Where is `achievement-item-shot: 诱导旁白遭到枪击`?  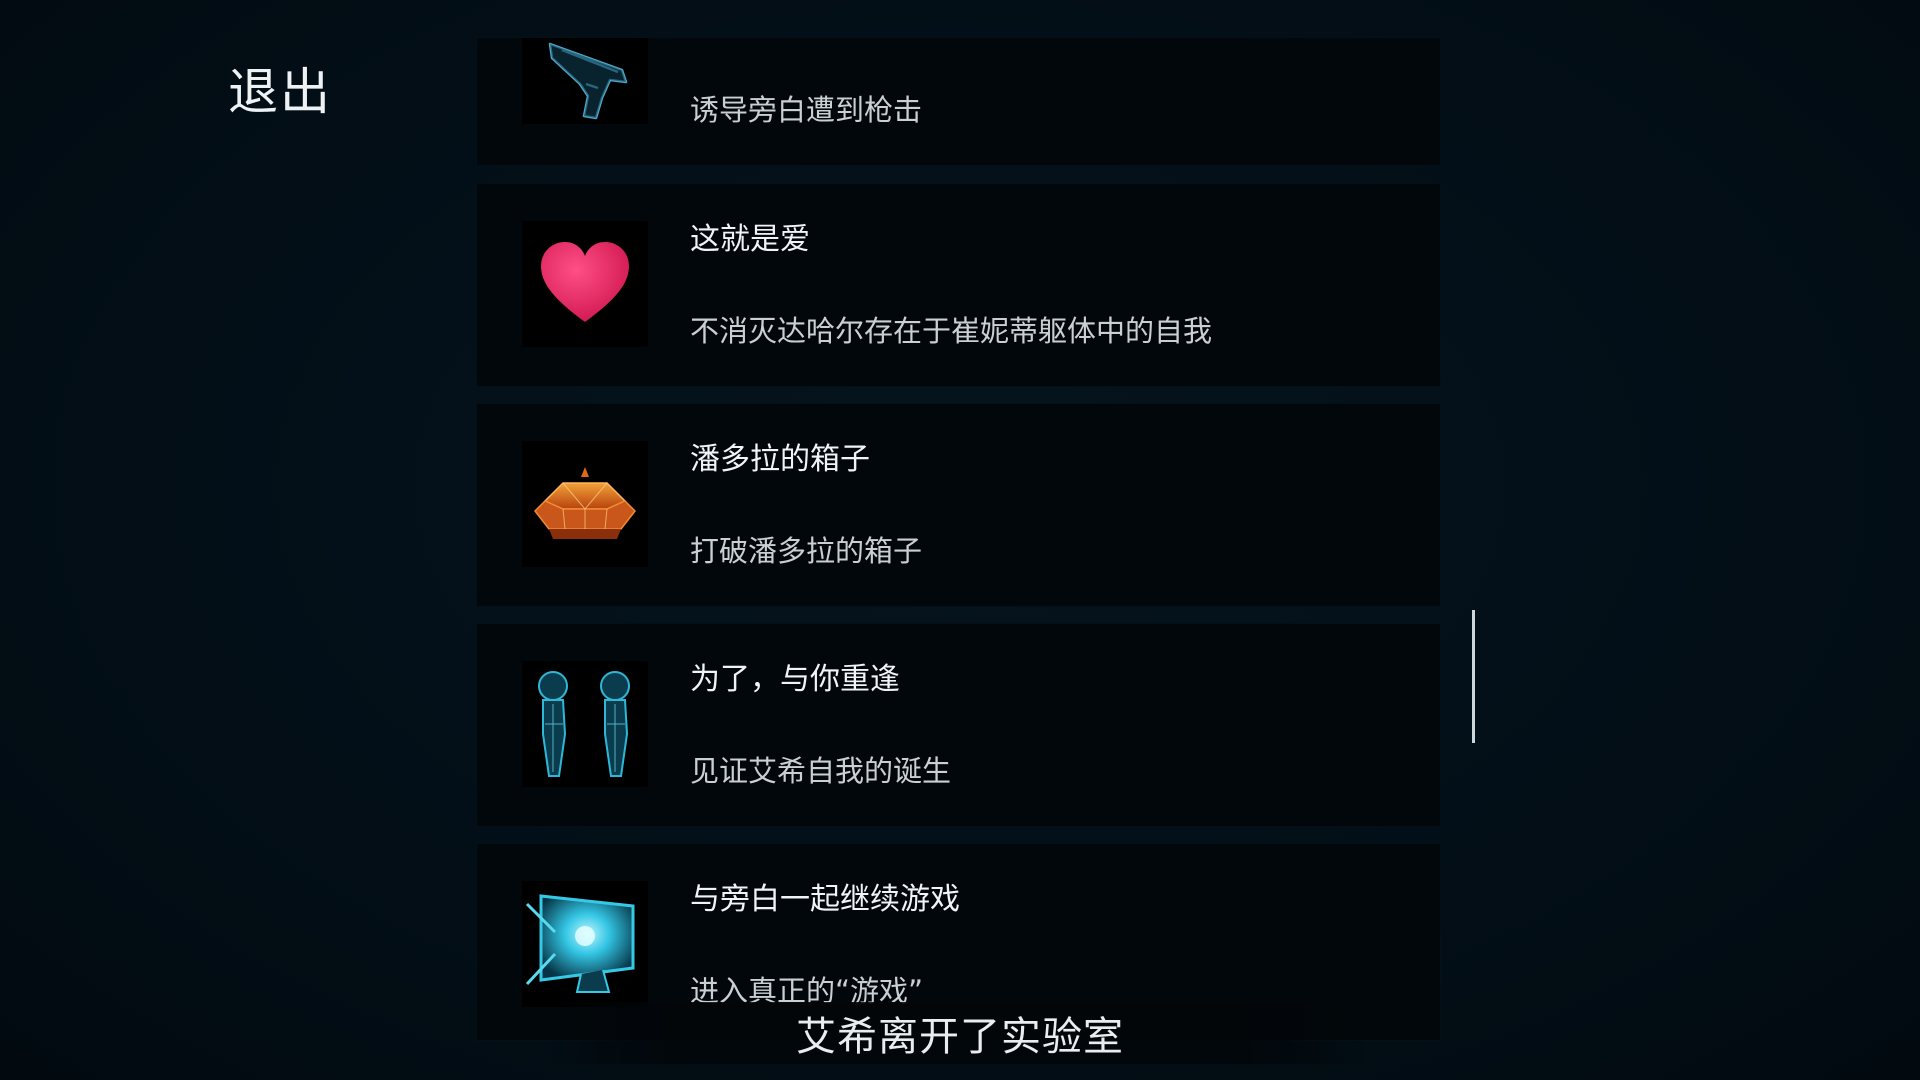 achievement-item-shot: 诱导旁白遭到枪击 is located at coordinates (958, 101).